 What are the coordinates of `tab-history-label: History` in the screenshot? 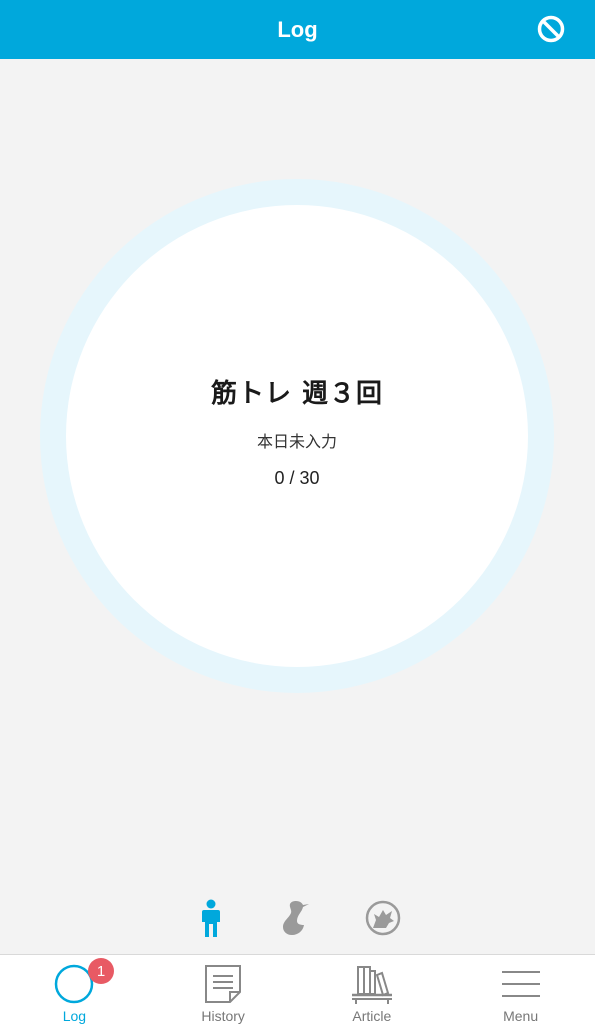 It's located at (223, 1016).